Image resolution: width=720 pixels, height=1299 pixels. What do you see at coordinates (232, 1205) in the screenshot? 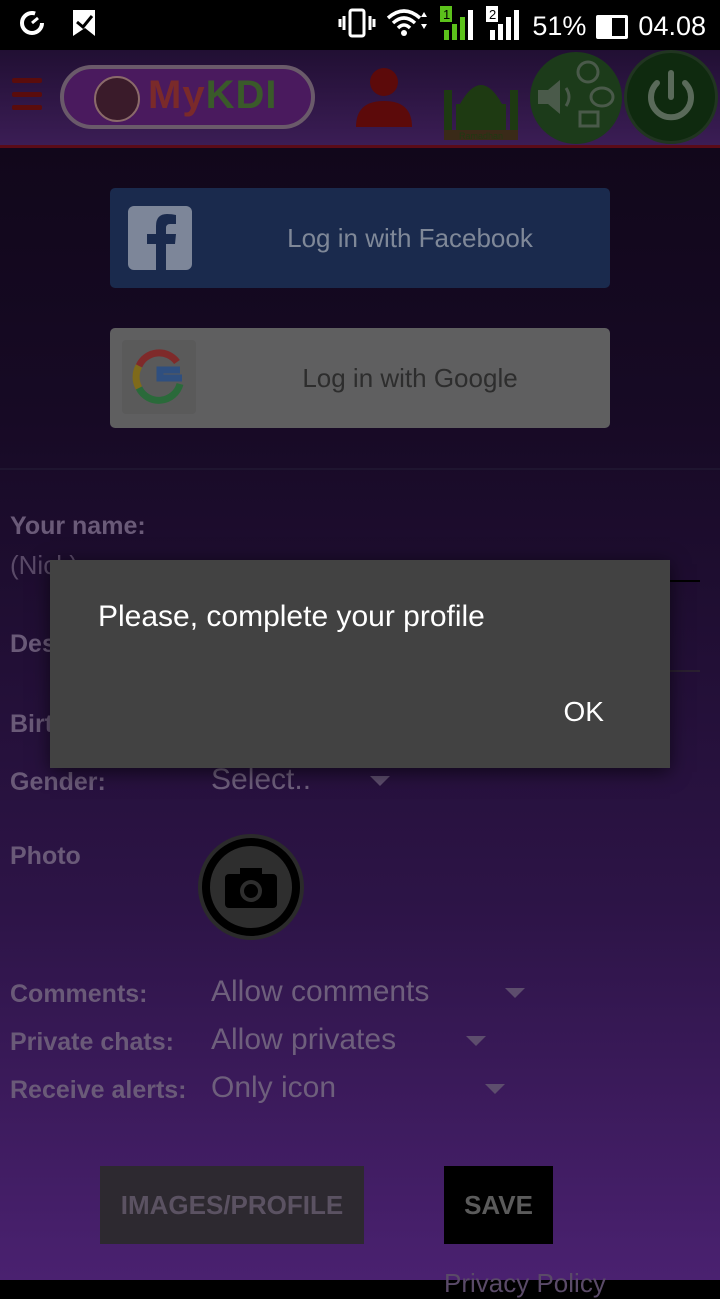
I see `images-profile-button: IMAGES/PROFILE` at bounding box center [232, 1205].